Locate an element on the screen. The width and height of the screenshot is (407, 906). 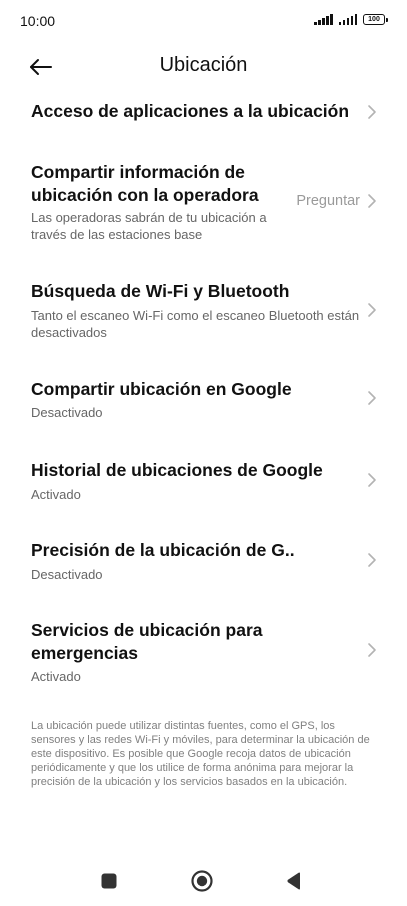
setting-title: Acceso de aplicaciones a la ubicación is located at coordinates (190, 111).